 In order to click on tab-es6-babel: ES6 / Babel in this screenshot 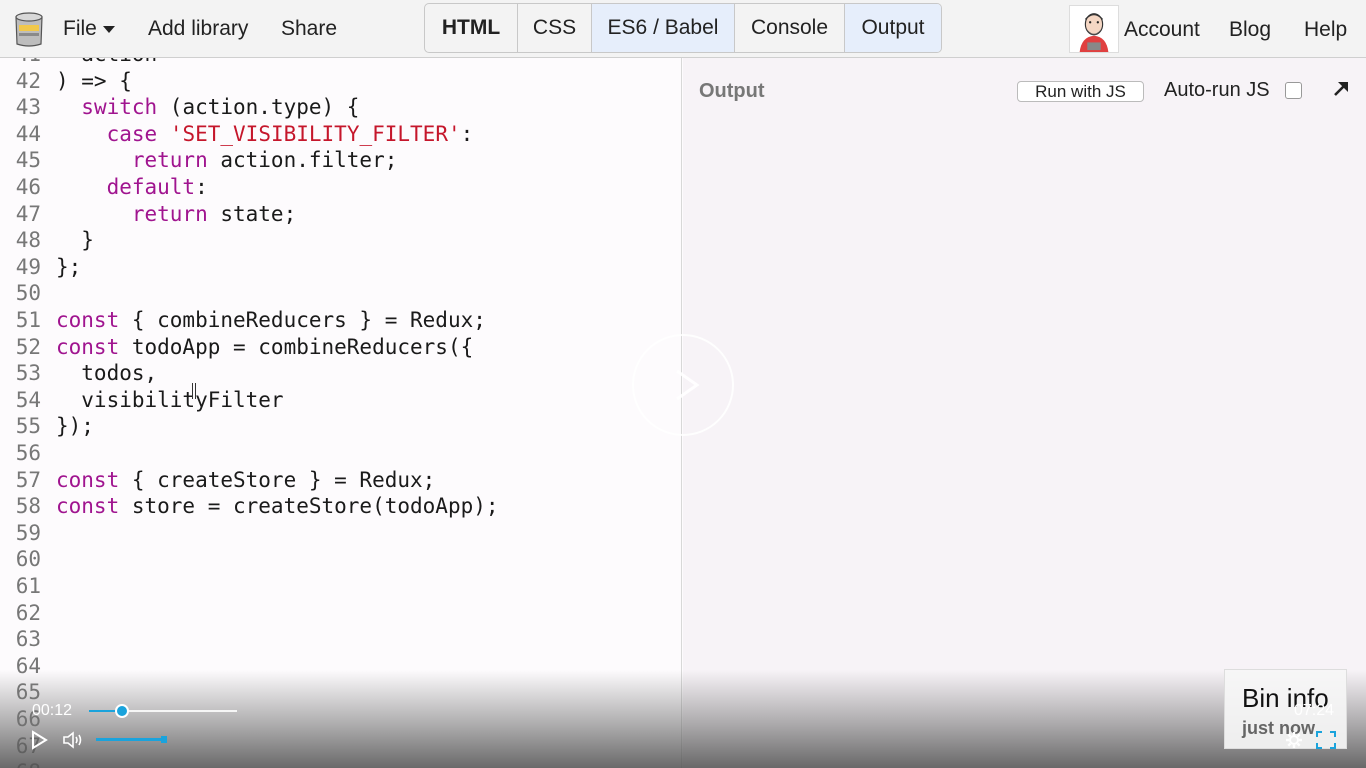, I will do `click(663, 28)`.